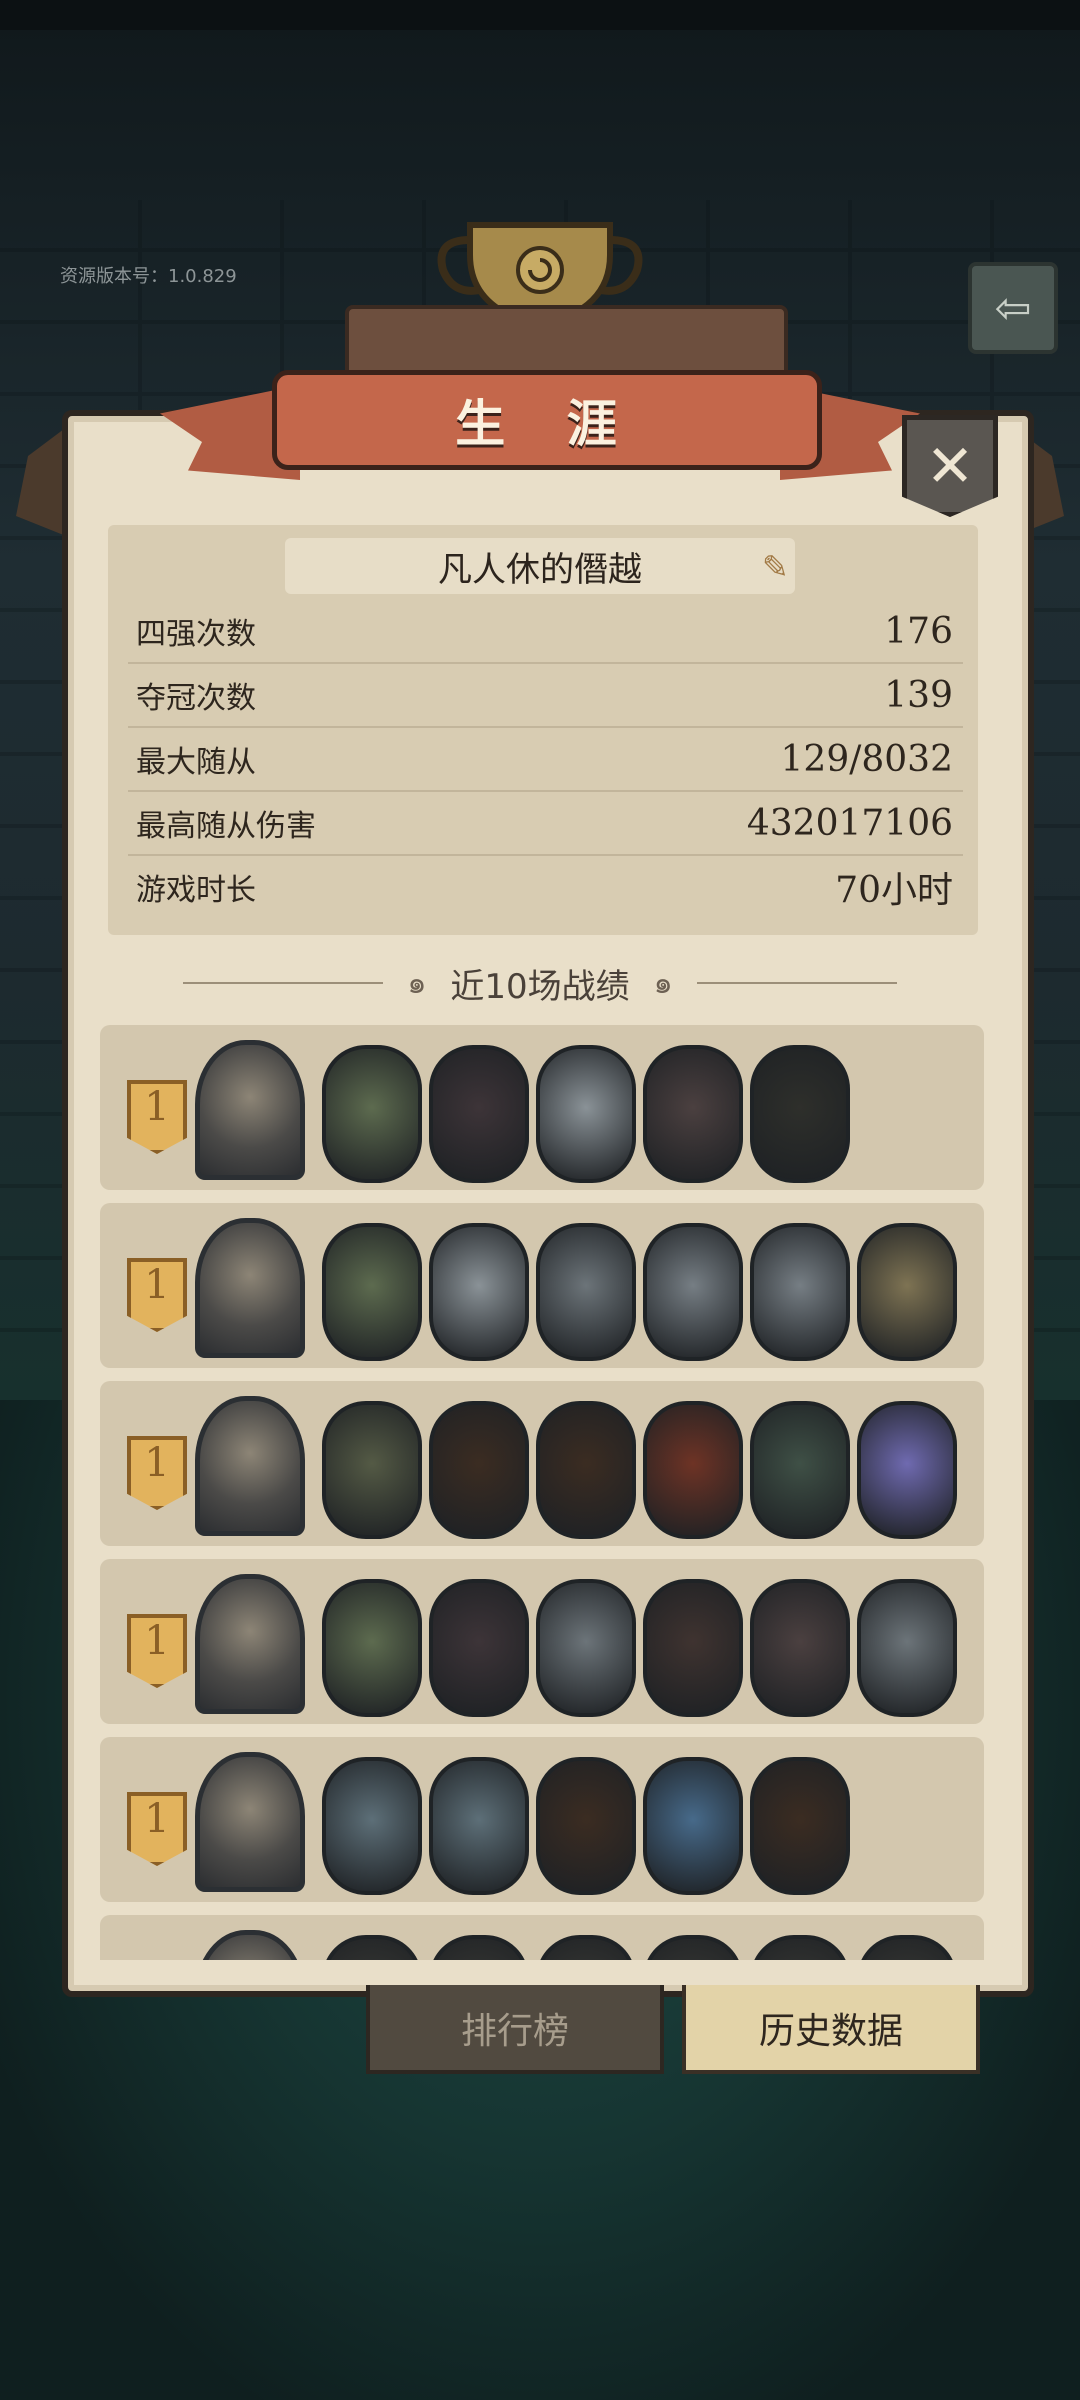 The height and width of the screenshot is (2400, 1080). What do you see at coordinates (148, 276) in the screenshot?
I see `resource-version-label: 资源版本号：1.0.829` at bounding box center [148, 276].